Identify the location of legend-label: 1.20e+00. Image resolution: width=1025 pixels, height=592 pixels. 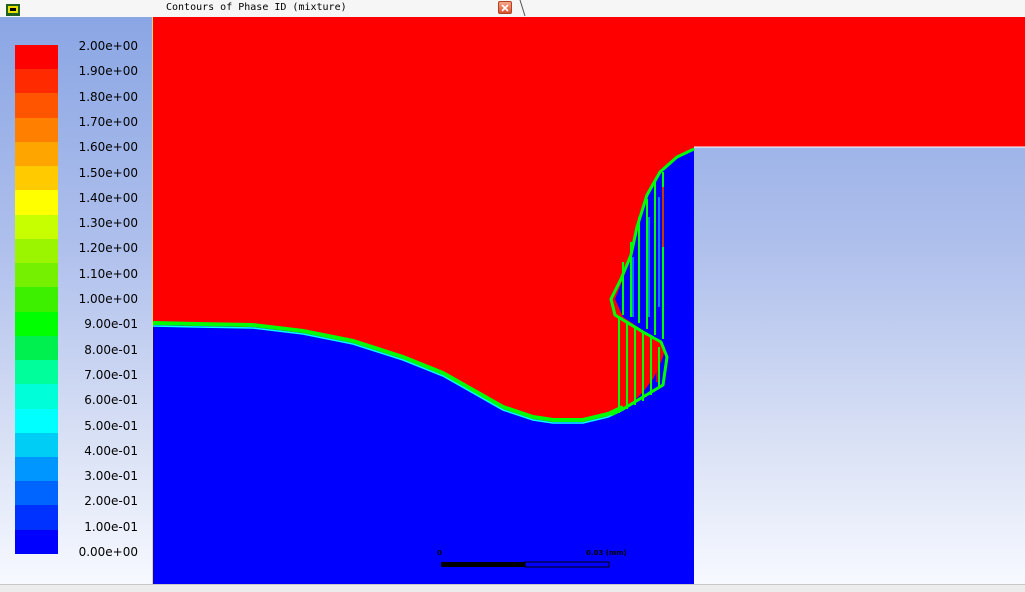
(108, 248).